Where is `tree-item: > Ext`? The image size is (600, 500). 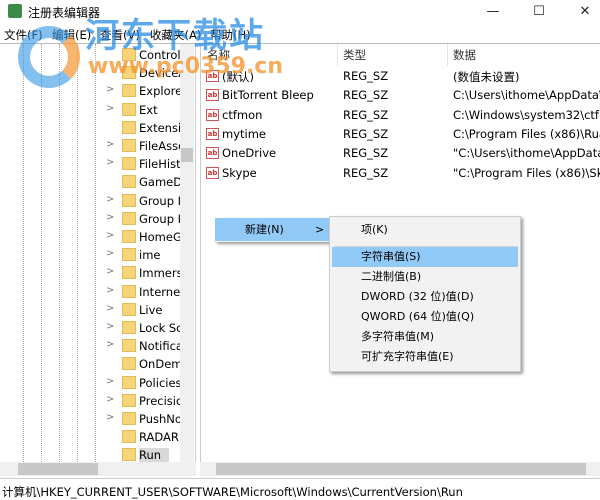
tree-item: > Ext is located at coordinates (144, 110).